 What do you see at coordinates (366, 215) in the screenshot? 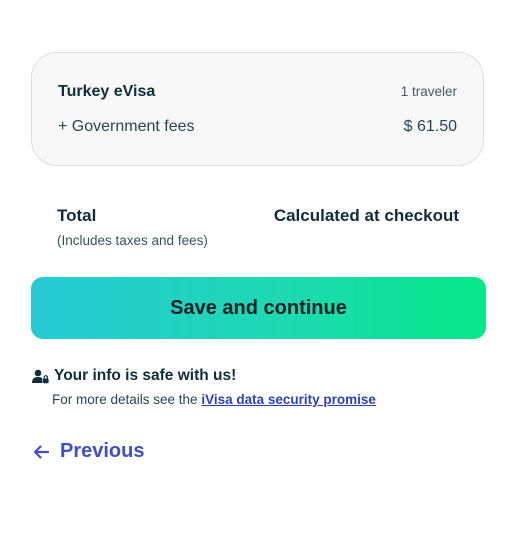
I see `total-value: Calculated at checkout` at bounding box center [366, 215].